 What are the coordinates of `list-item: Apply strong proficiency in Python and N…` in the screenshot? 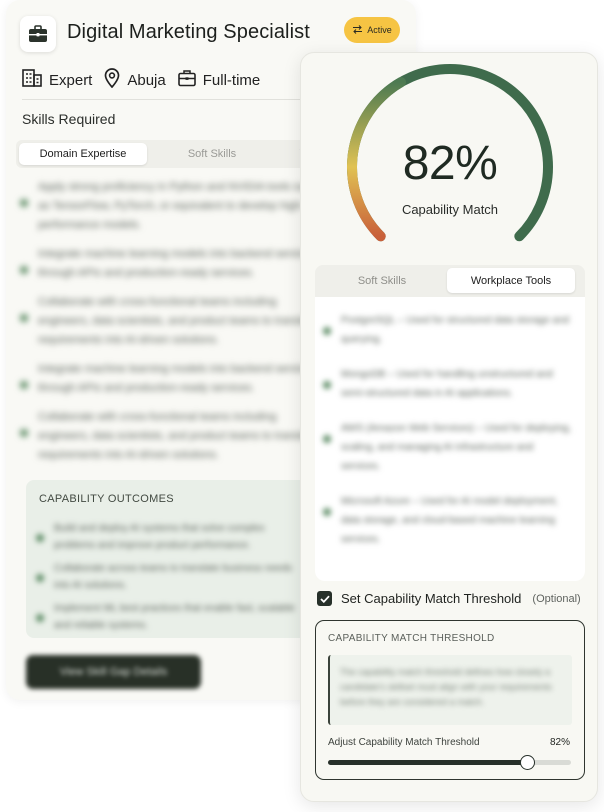 It's located at (170, 206).